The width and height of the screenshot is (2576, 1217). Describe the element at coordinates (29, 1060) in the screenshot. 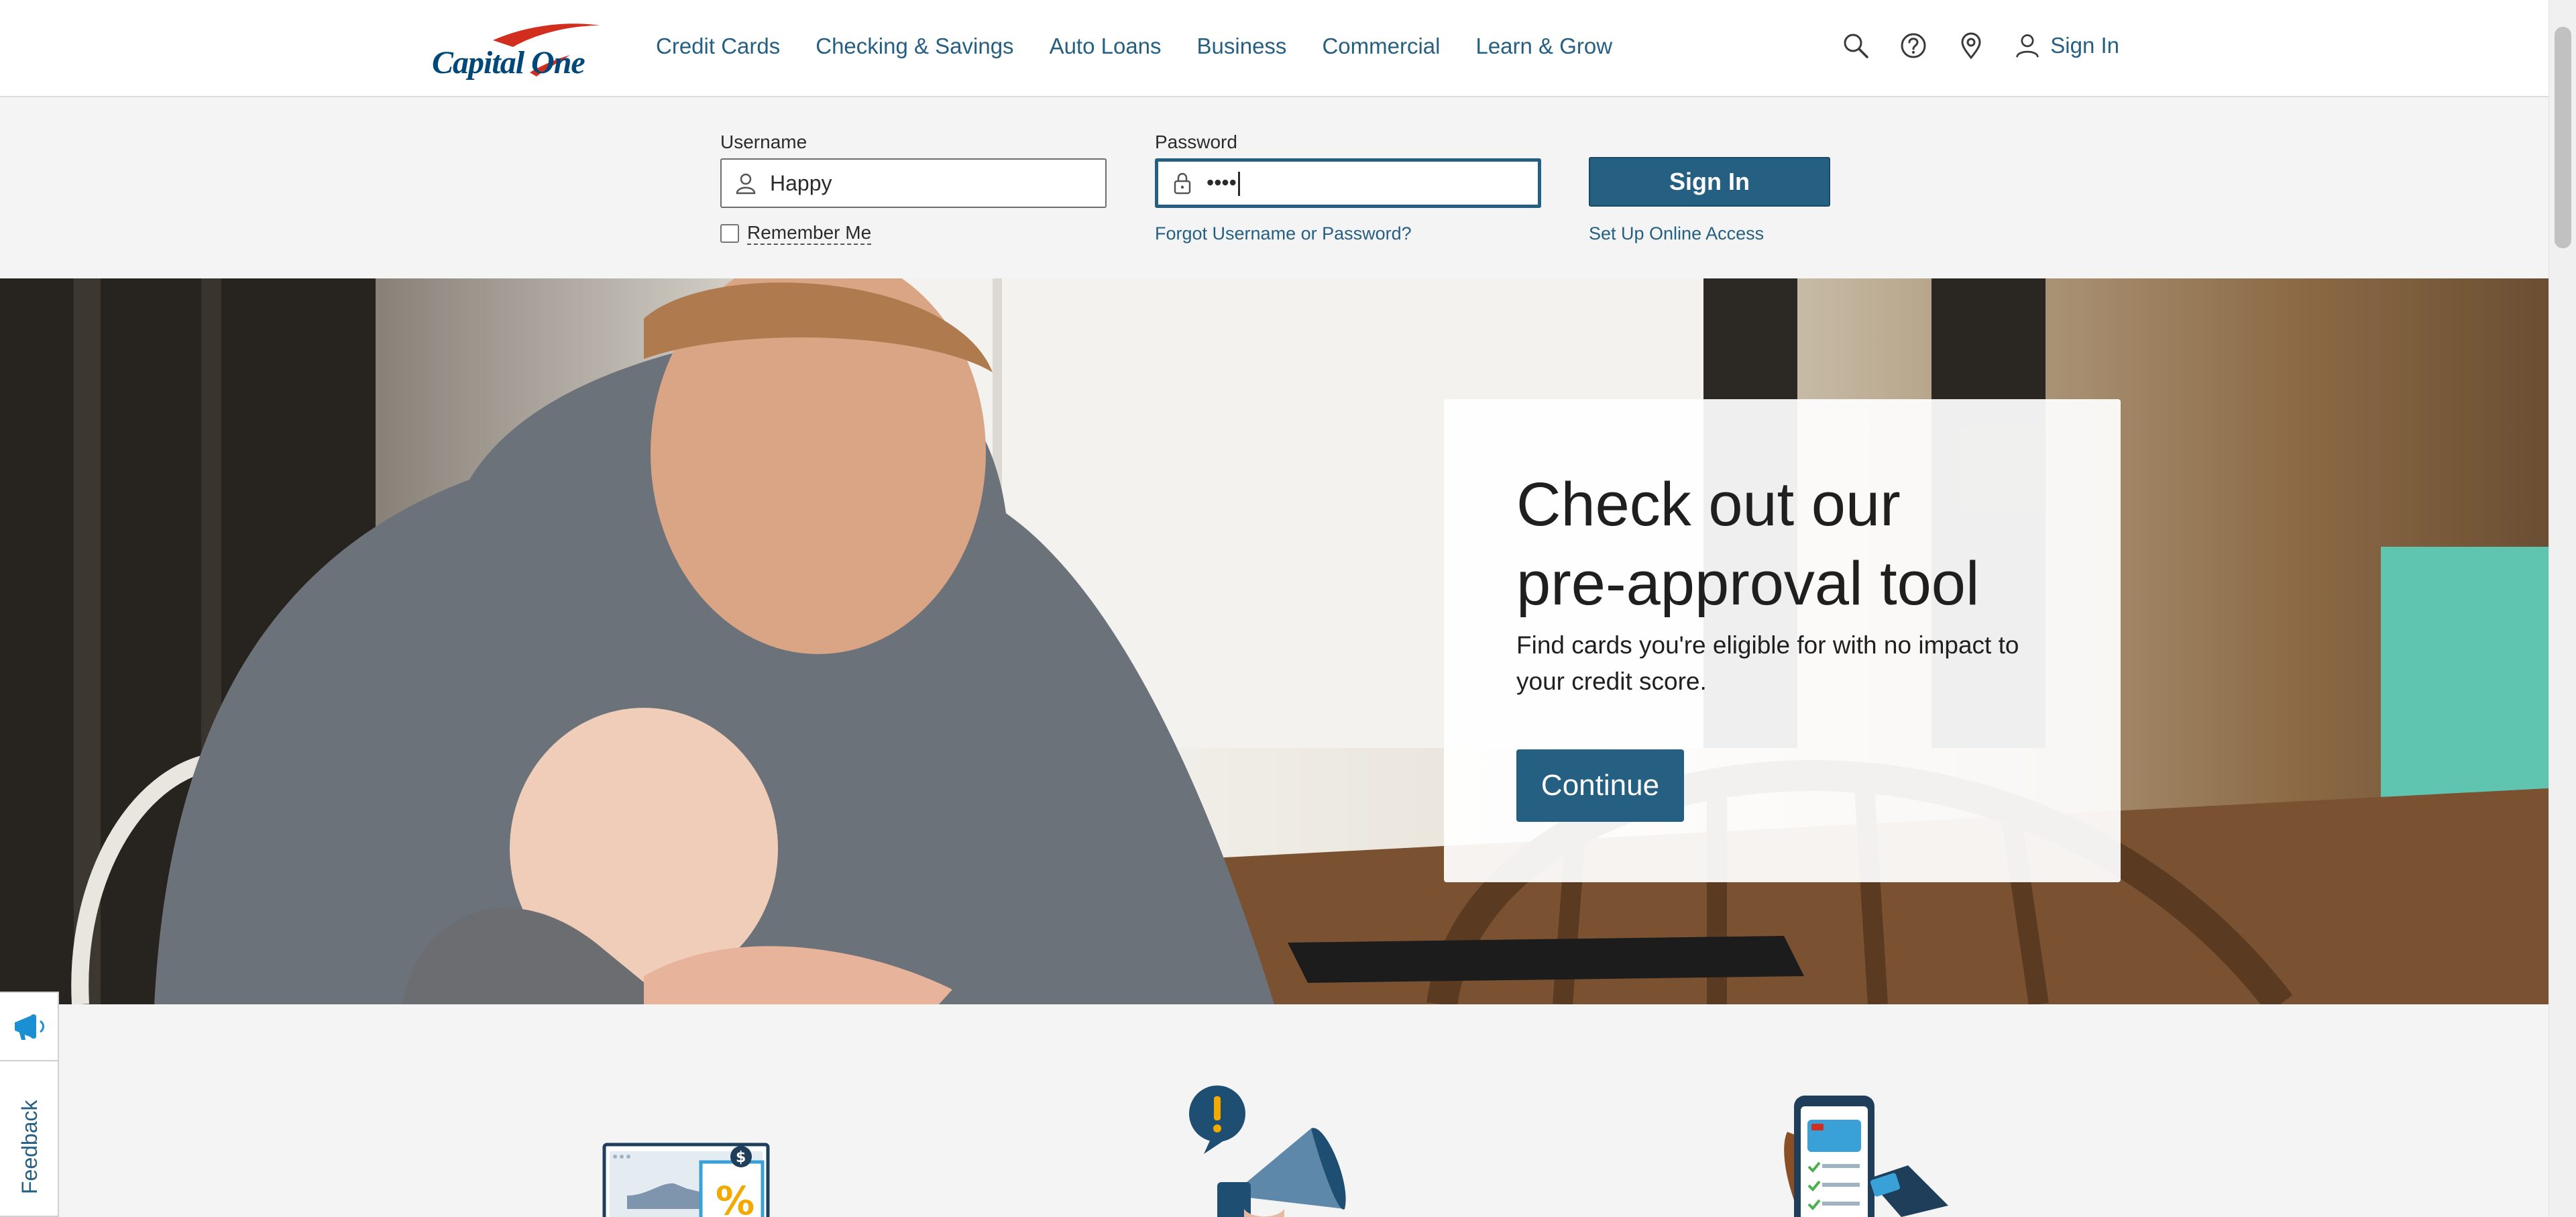

I see `feedback-divider` at that location.